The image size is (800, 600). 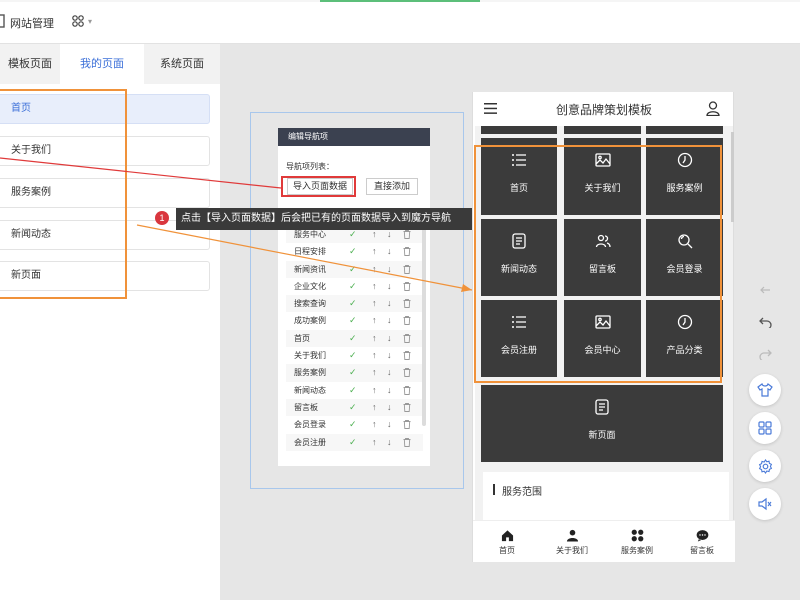 What do you see at coordinates (325, 219) in the screenshot?
I see `instruction-tooltip: 点击【导入页面数据】后会把已有的页面数据导入到魔方导航` at bounding box center [325, 219].